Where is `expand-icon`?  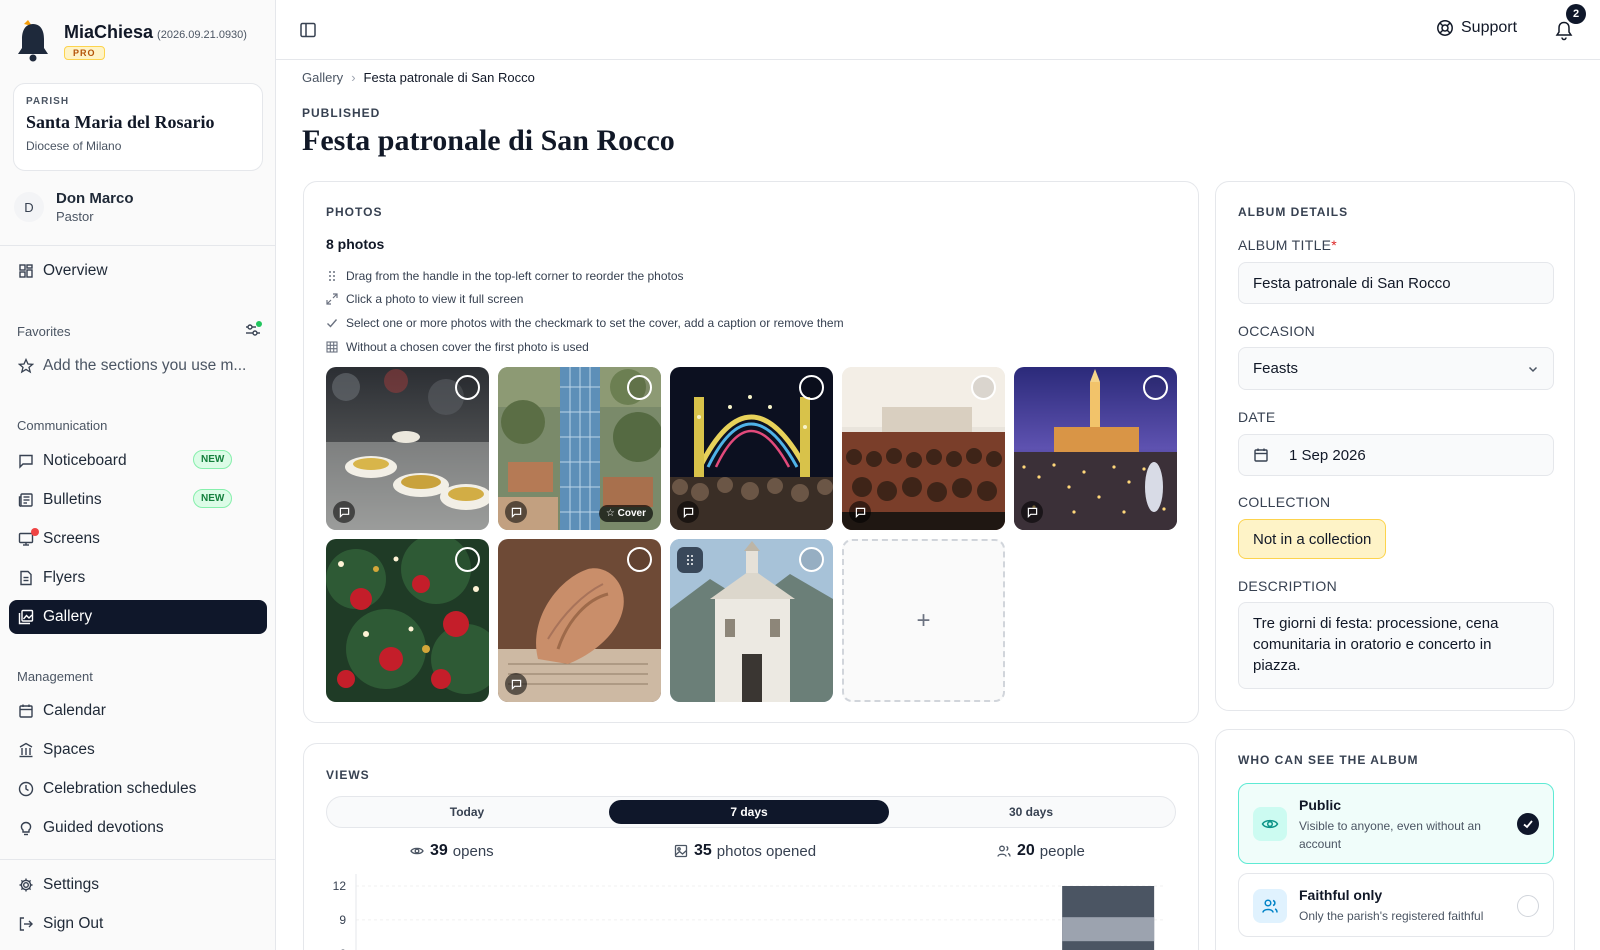
expand-icon is located at coordinates (332, 299).